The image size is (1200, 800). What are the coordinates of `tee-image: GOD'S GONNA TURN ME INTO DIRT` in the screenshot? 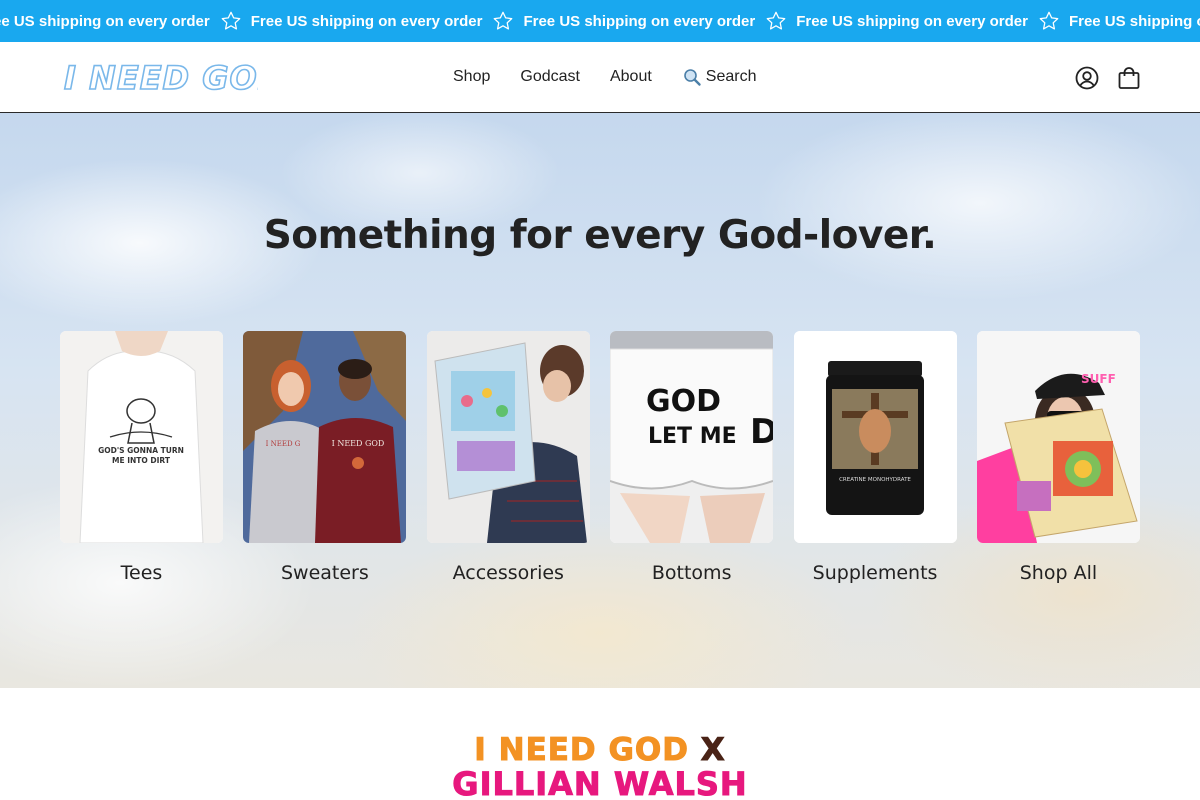 It's located at (141, 437).